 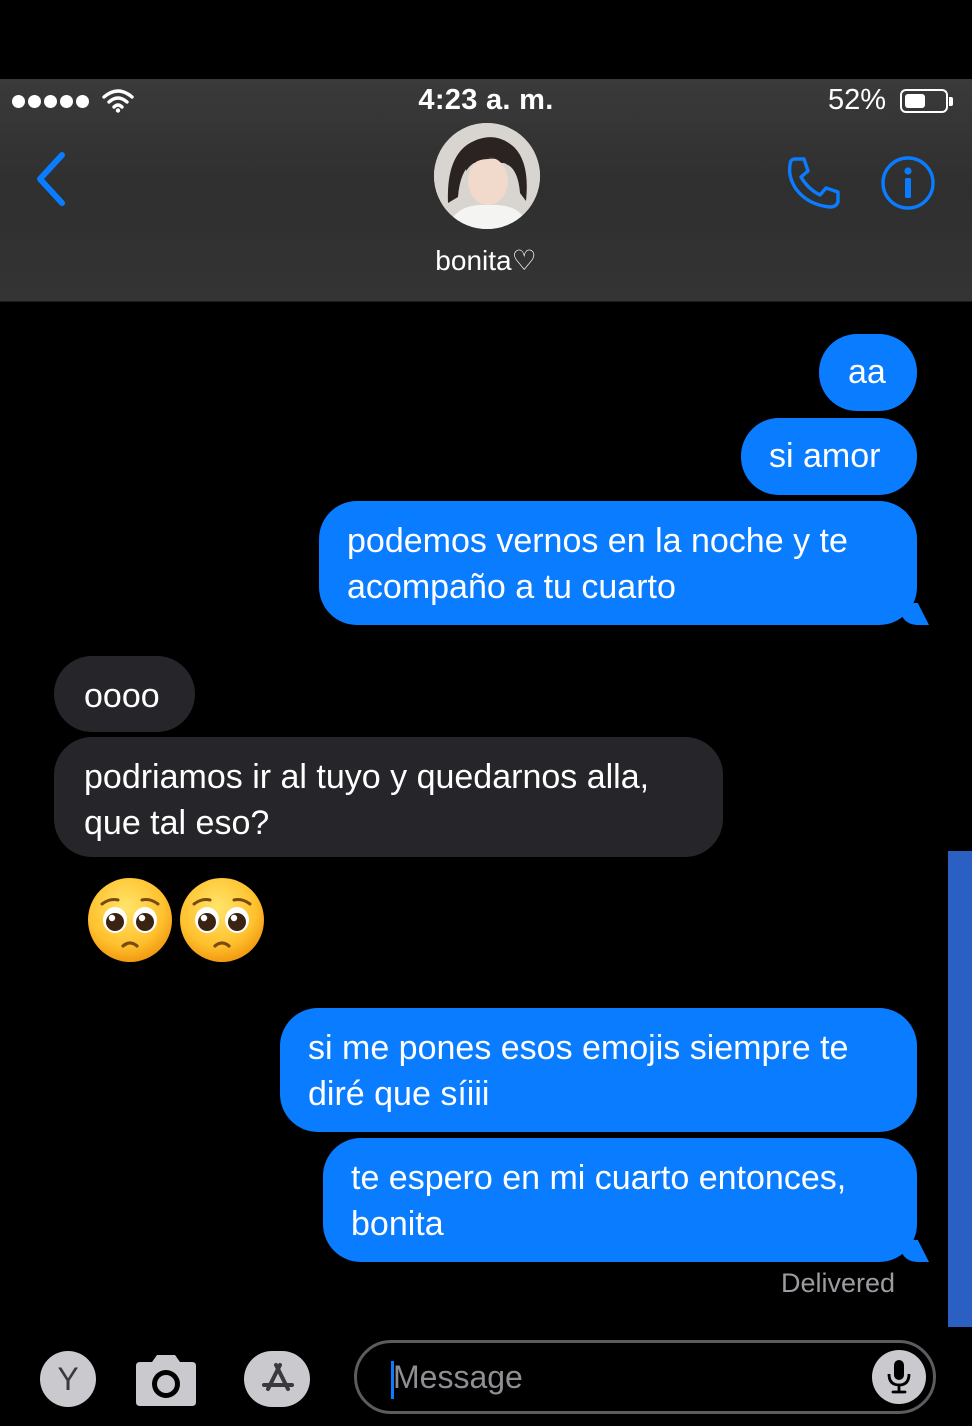 What do you see at coordinates (597, 541) in the screenshot?
I see `message-text-line: podemos vernos en la noche y te` at bounding box center [597, 541].